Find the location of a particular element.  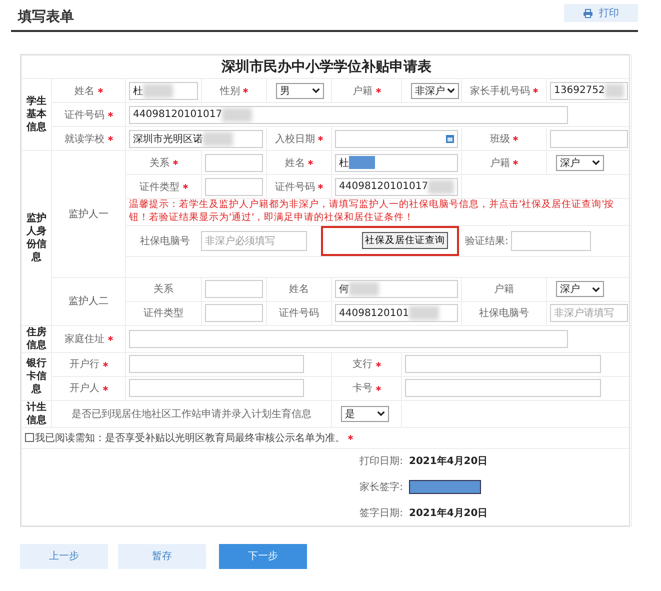

warning-notice: 温馨提示：若学生及监护人户籍都为非深户，请填写监护人一的社保电脑号信息，并点击'社保及居住证查询'按钮！若验证结果显示为'通过'，即满足申请的社保和居住证条件！ is located at coordinates (372, 212).